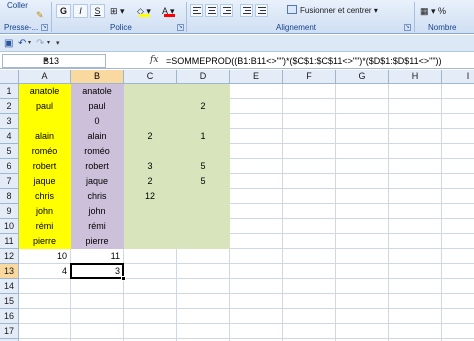  I want to click on cell-a6: robert, so click(45, 166).